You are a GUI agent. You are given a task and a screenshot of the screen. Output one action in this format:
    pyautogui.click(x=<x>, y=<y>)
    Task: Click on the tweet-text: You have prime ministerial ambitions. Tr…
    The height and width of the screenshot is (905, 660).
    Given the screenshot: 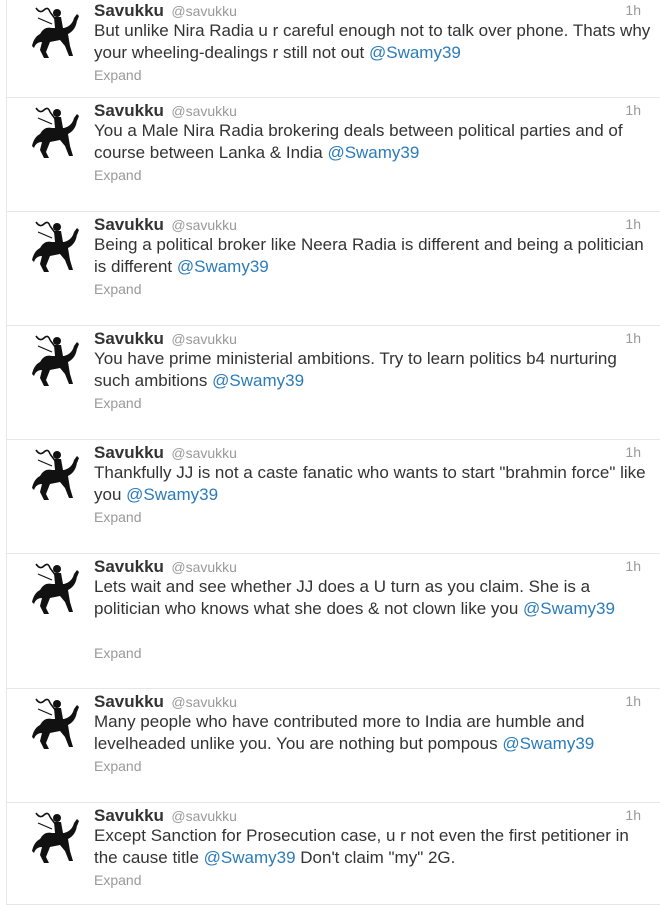 What is the action you would take?
    pyautogui.click(x=374, y=370)
    